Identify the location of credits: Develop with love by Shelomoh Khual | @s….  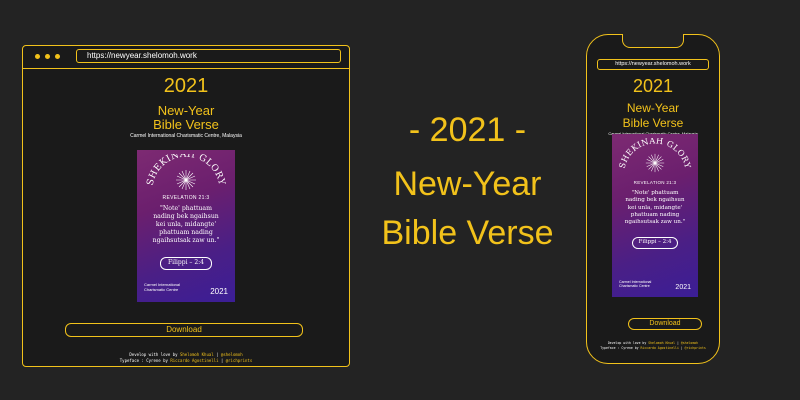
(186, 357).